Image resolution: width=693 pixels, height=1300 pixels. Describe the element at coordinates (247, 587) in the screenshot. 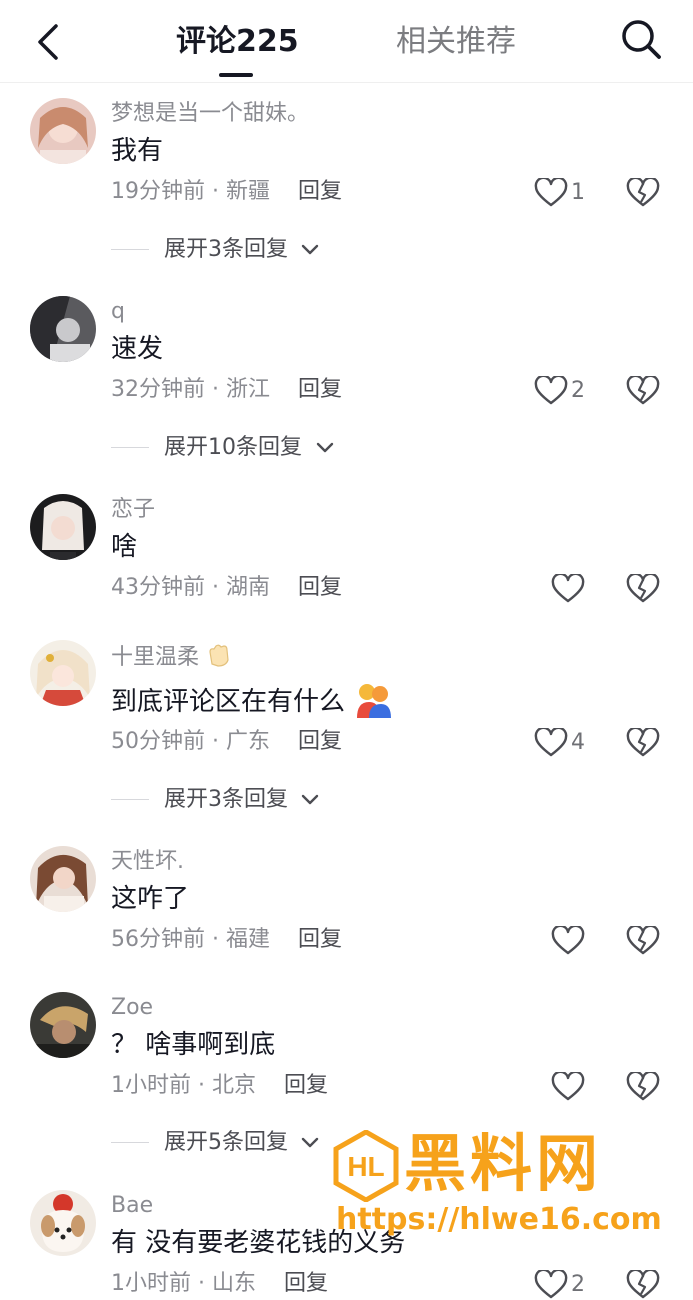

I see `comment-location: 湖南` at that location.